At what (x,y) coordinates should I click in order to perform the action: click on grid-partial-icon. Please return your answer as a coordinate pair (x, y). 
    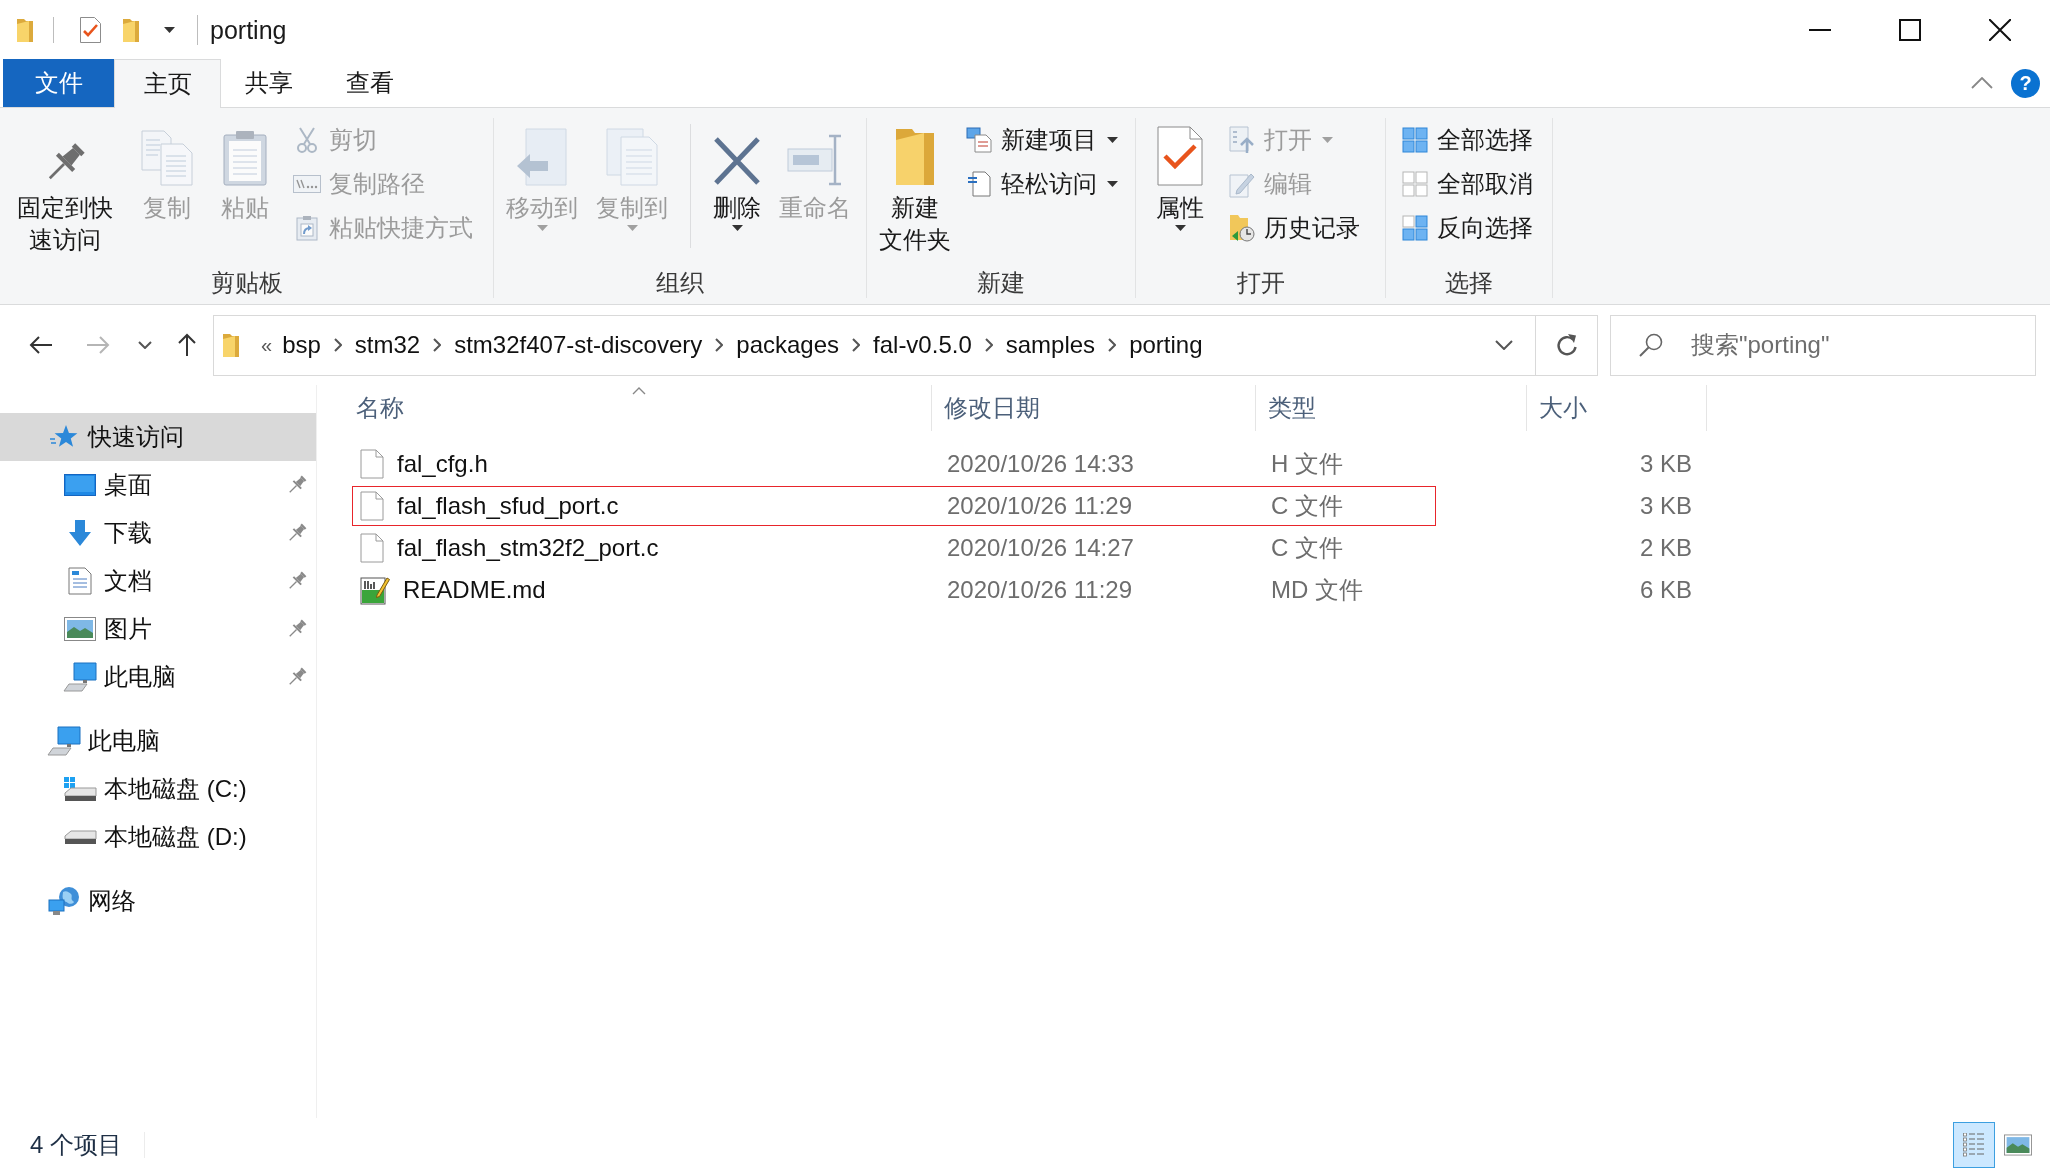
    Looking at the image, I should click on (1415, 228).